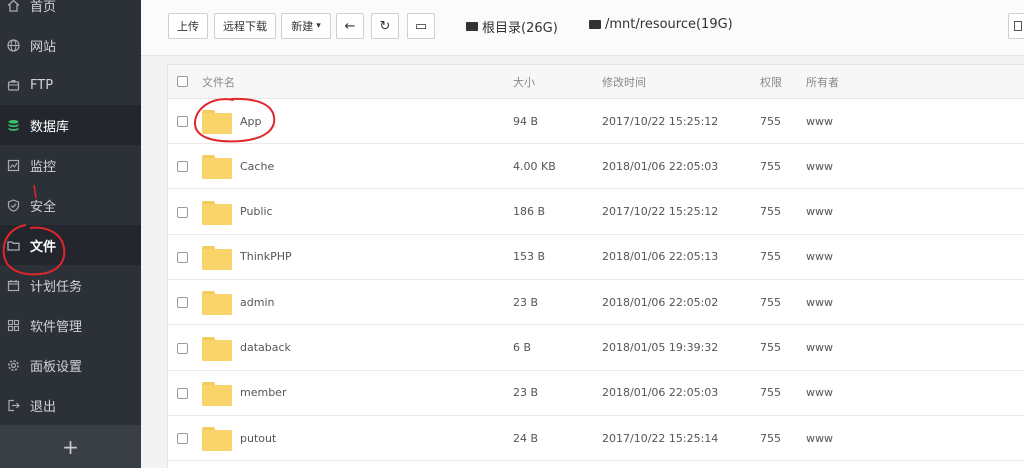 This screenshot has width=1024, height=468. I want to click on new-button-label: 新建, so click(302, 26).